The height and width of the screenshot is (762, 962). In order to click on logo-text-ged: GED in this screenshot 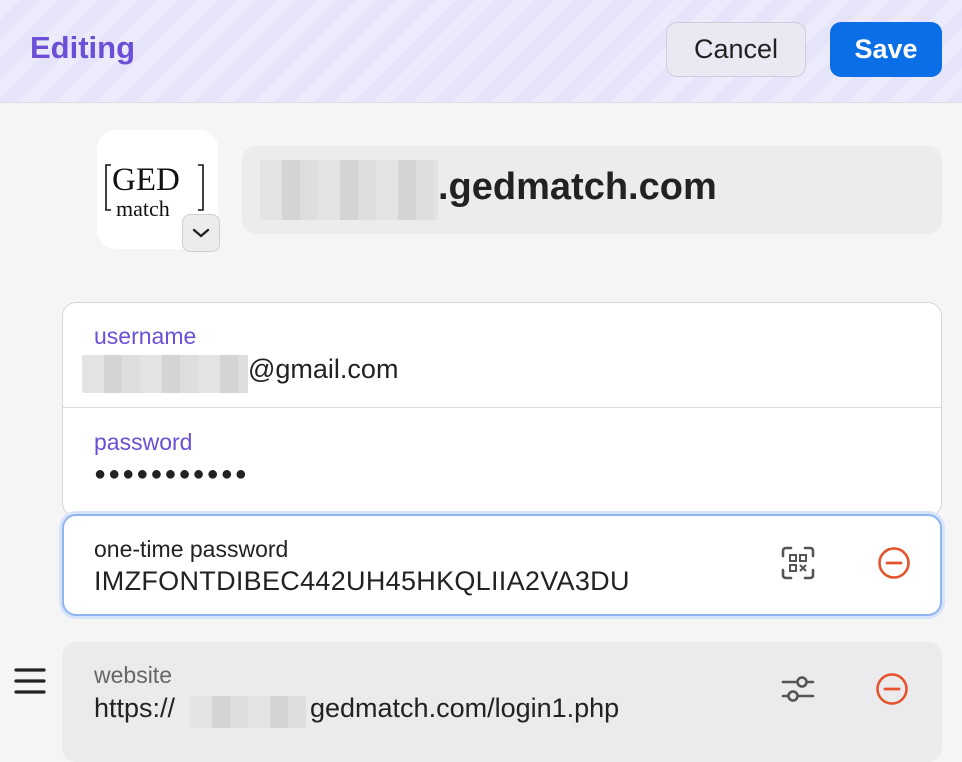, I will do `click(146, 180)`.